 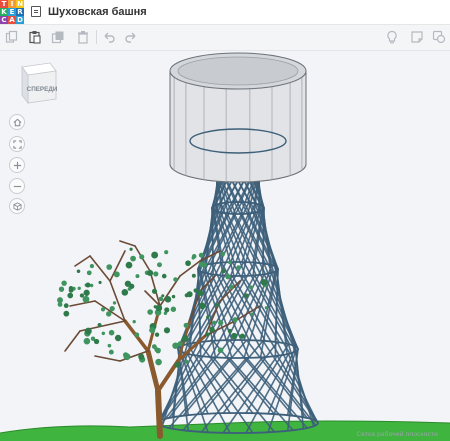 What do you see at coordinates (397, 434) in the screenshot?
I see `workplane-grid-label: Сетка рабочей плоскости` at bounding box center [397, 434].